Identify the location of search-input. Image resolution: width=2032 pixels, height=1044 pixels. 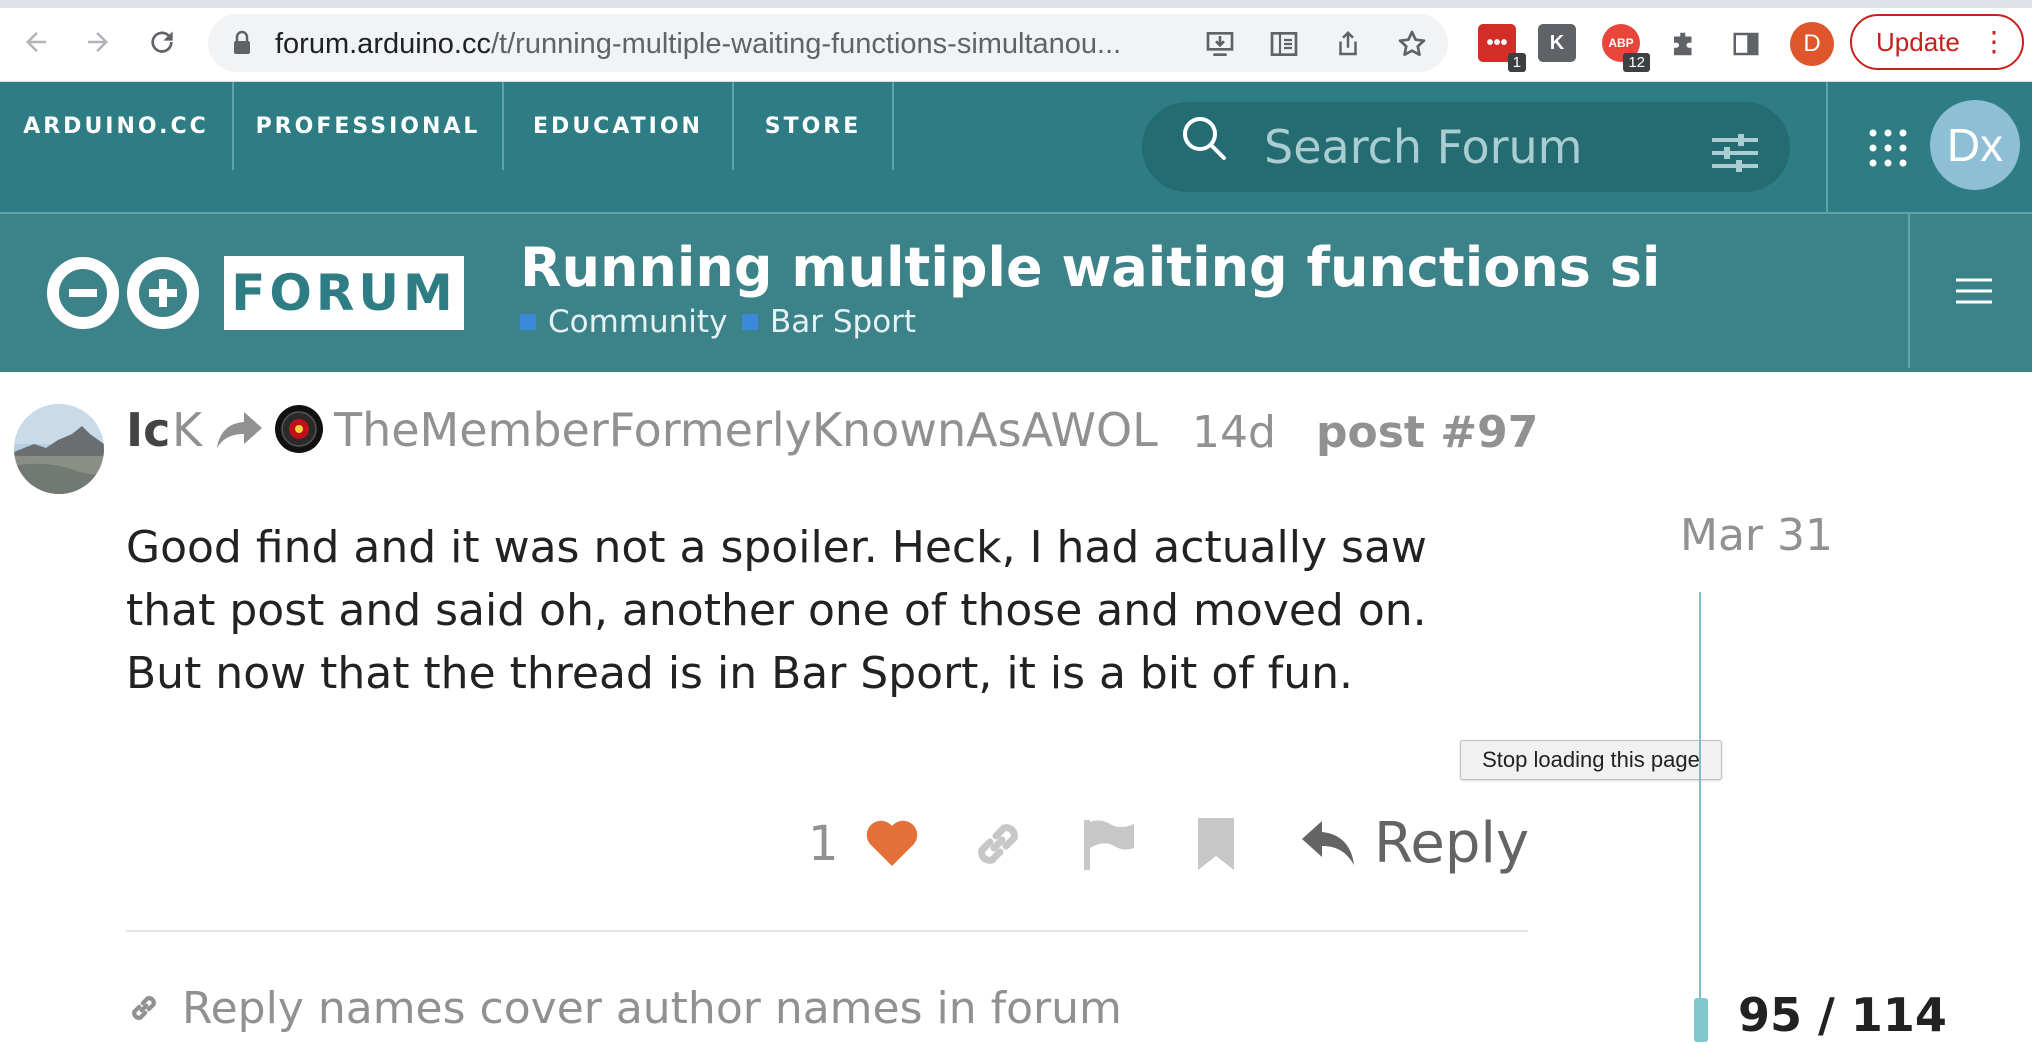
(1477, 147).